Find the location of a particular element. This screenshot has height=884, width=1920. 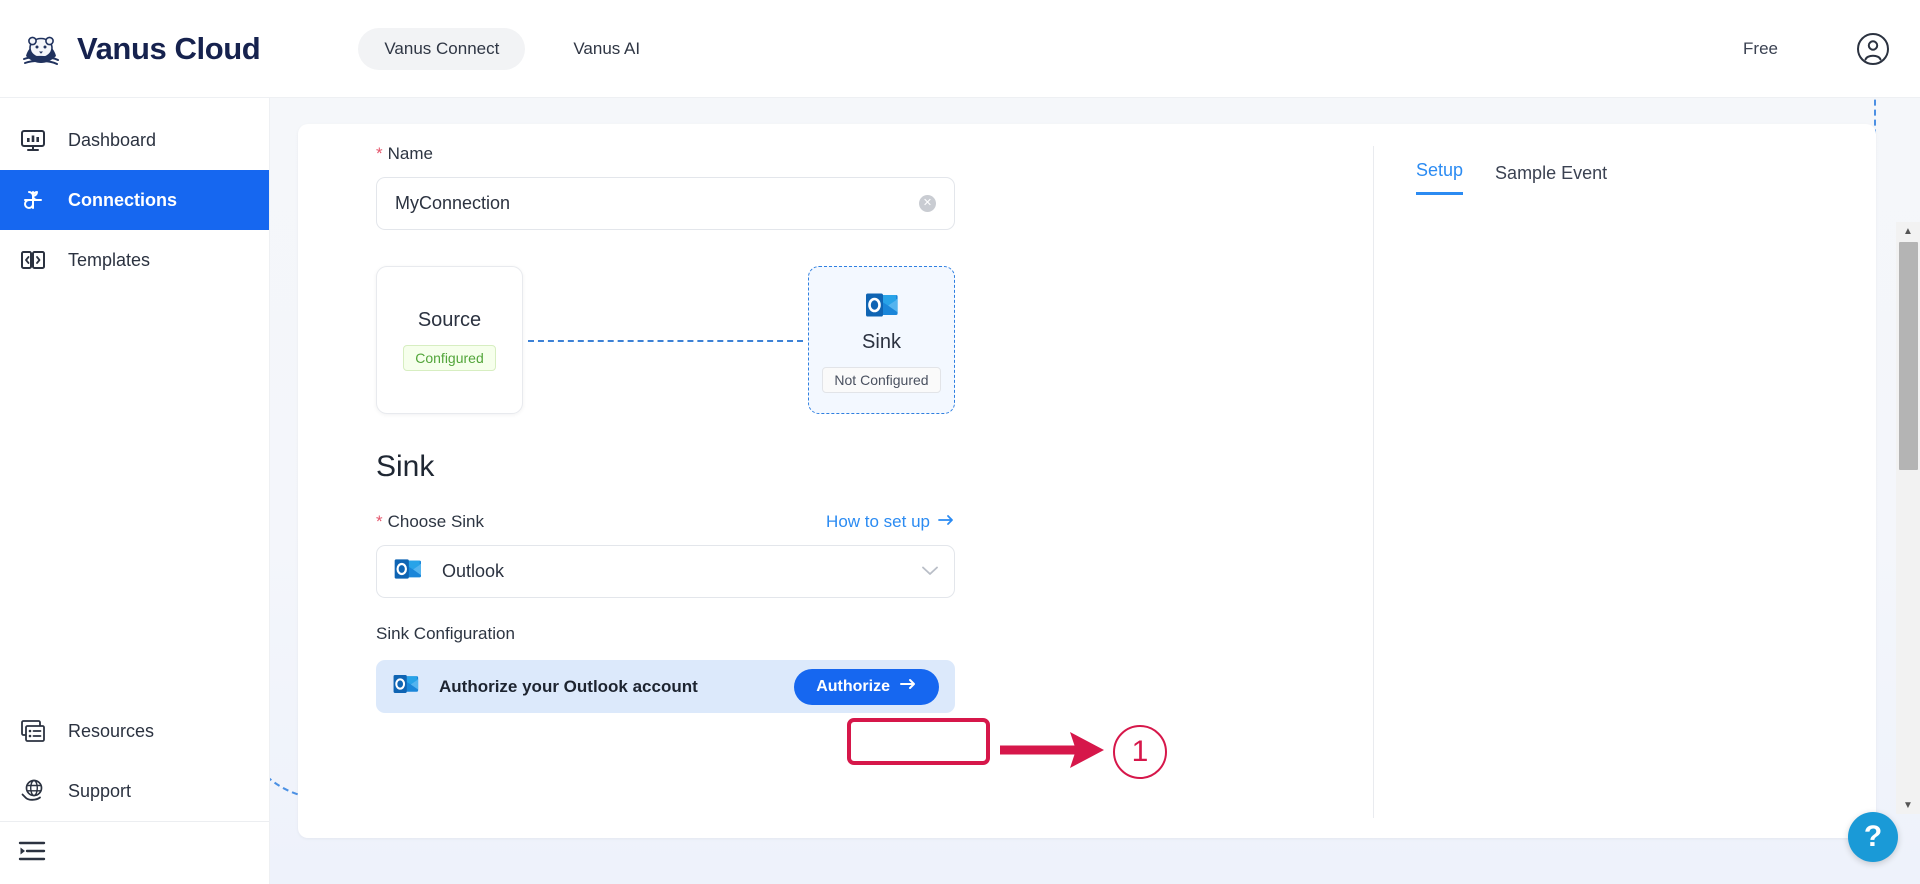

support-globe-hand-icon is located at coordinates (33, 791).